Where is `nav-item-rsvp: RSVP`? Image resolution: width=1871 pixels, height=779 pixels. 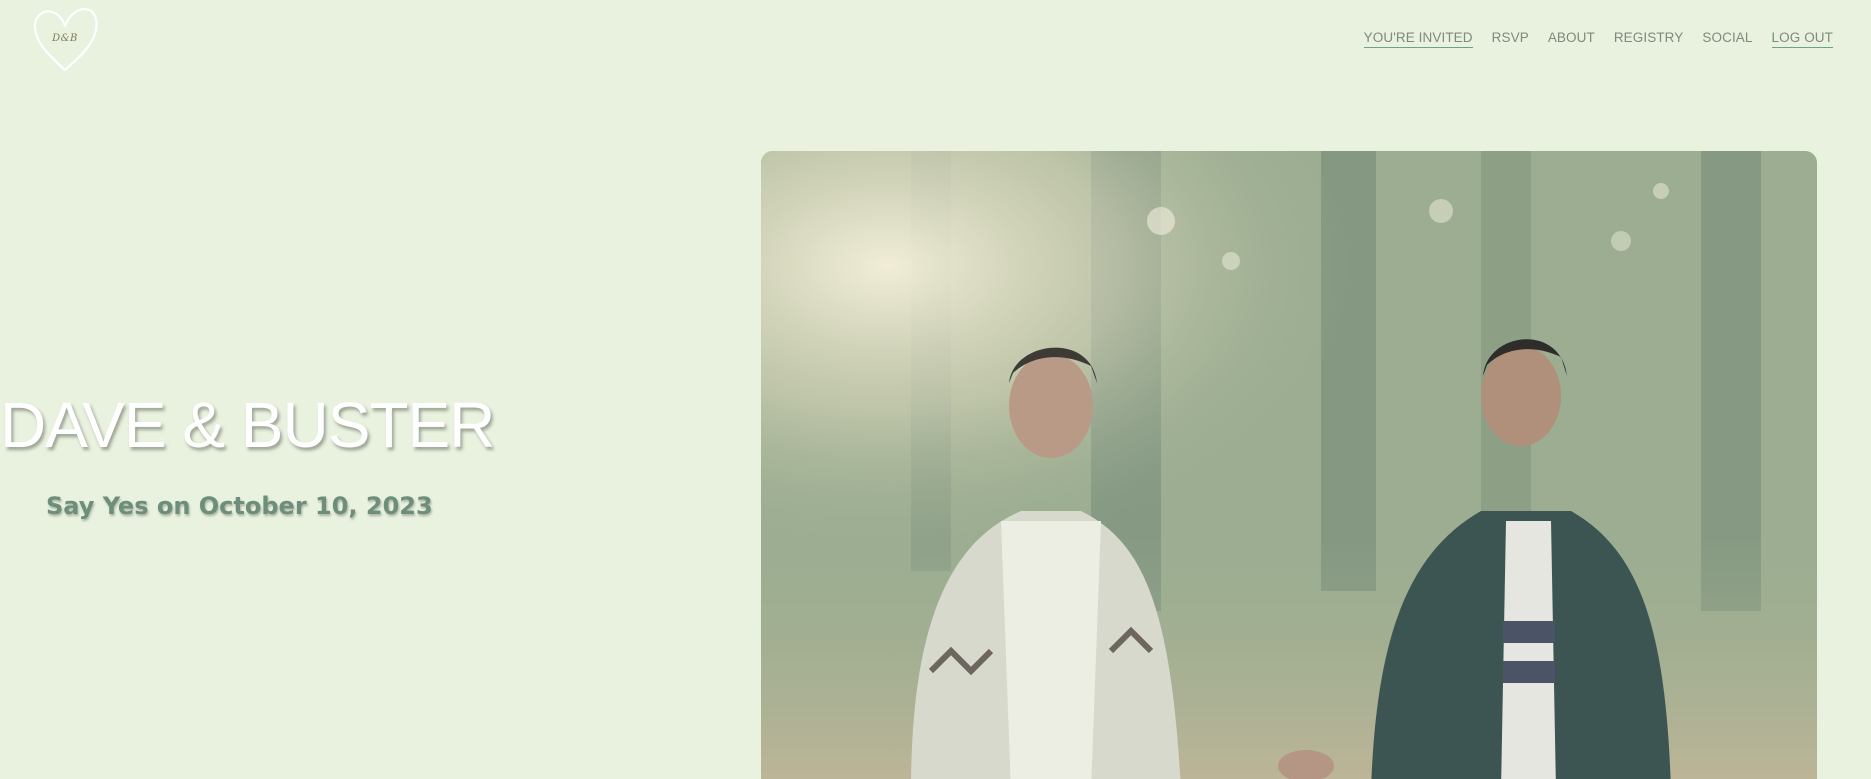 nav-item-rsvp: RSVP is located at coordinates (1510, 39).